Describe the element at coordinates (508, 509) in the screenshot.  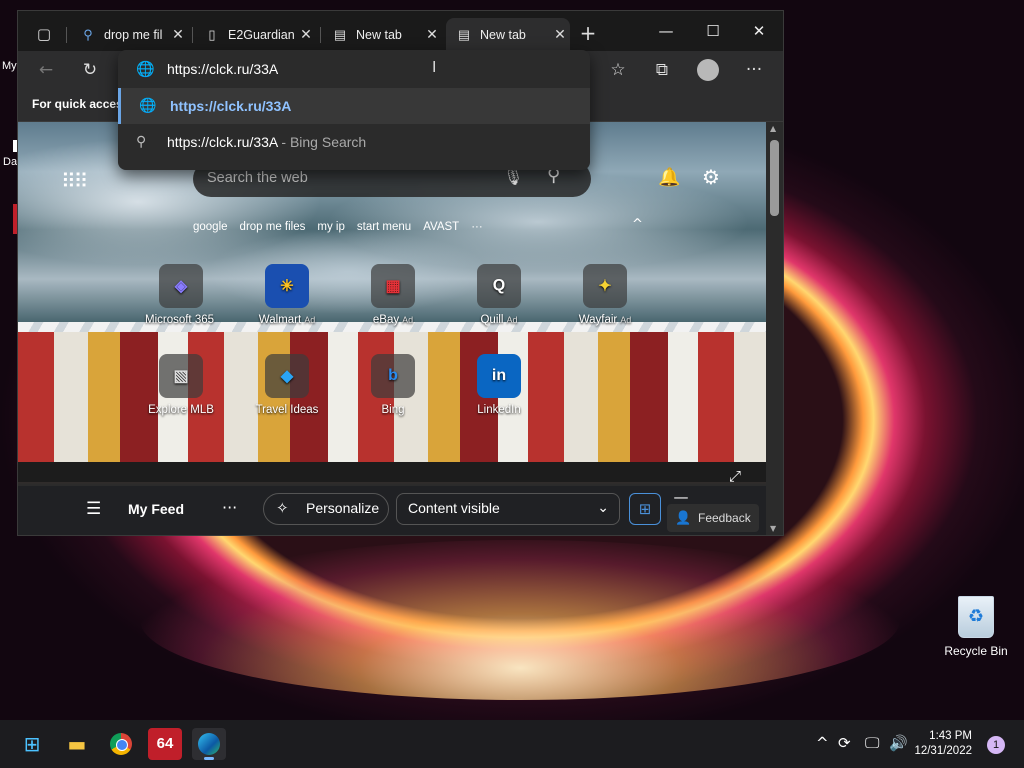
I see `content-visibility-dropdown: Content visible ⌄` at that location.